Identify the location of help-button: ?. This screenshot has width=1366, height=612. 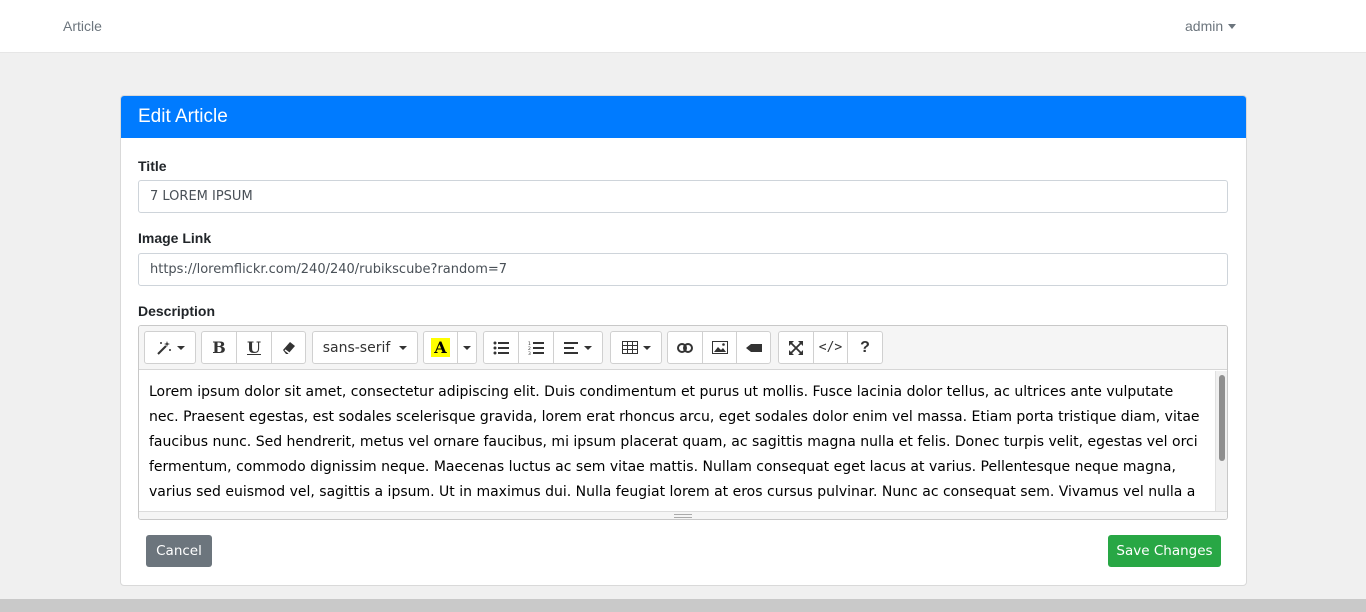
(865, 347).